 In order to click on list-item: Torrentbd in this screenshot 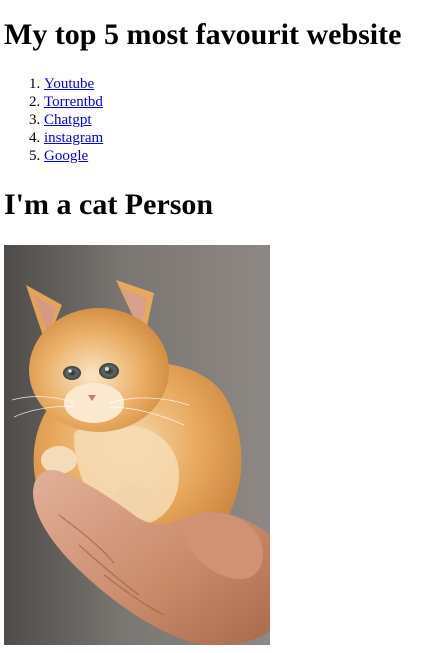, I will do `click(73, 102)`.